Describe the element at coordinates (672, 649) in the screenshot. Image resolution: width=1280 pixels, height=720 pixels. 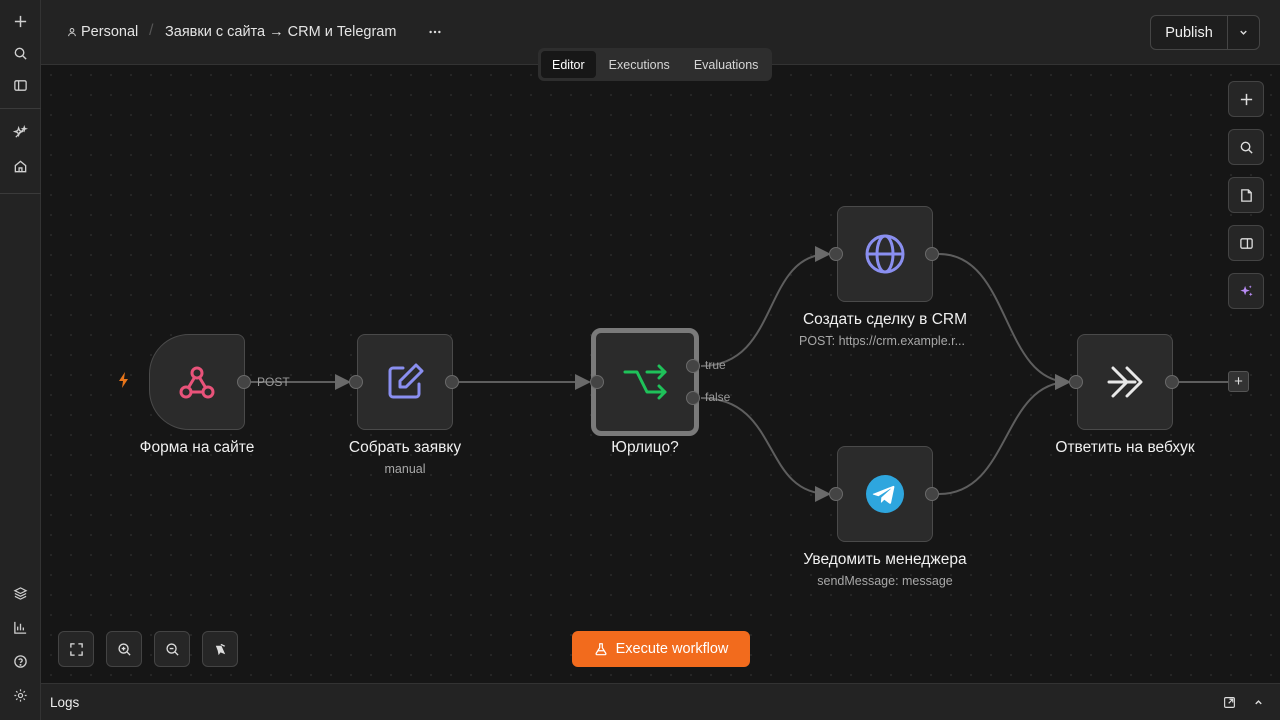
I see `execute-workflow-label: Execute workflow` at that location.